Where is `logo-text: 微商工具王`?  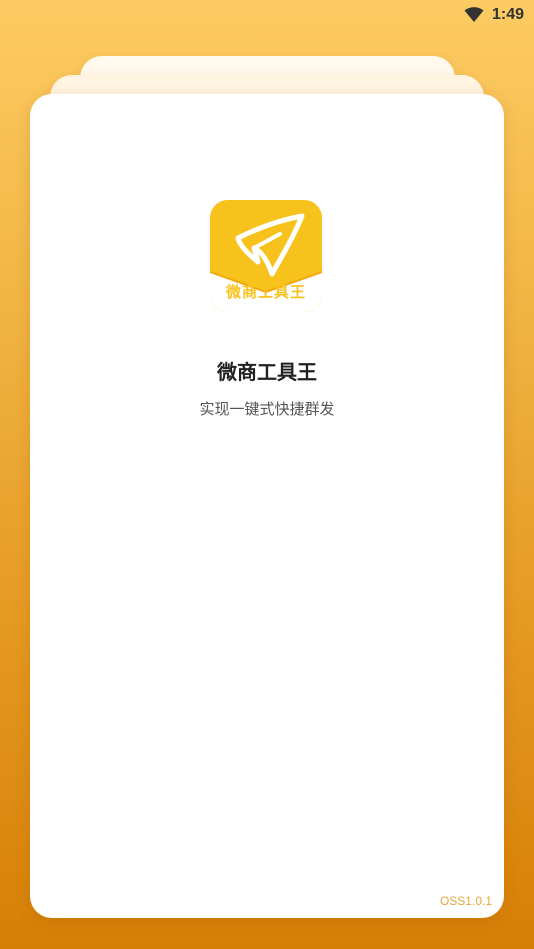 logo-text: 微商工具王 is located at coordinates (265, 292).